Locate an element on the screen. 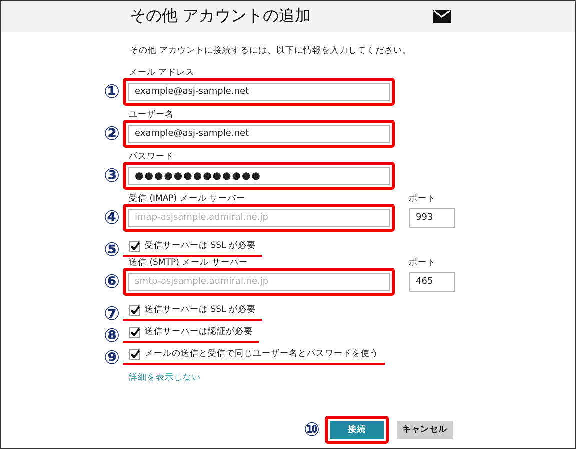  annotation-number: ④ is located at coordinates (112, 218).